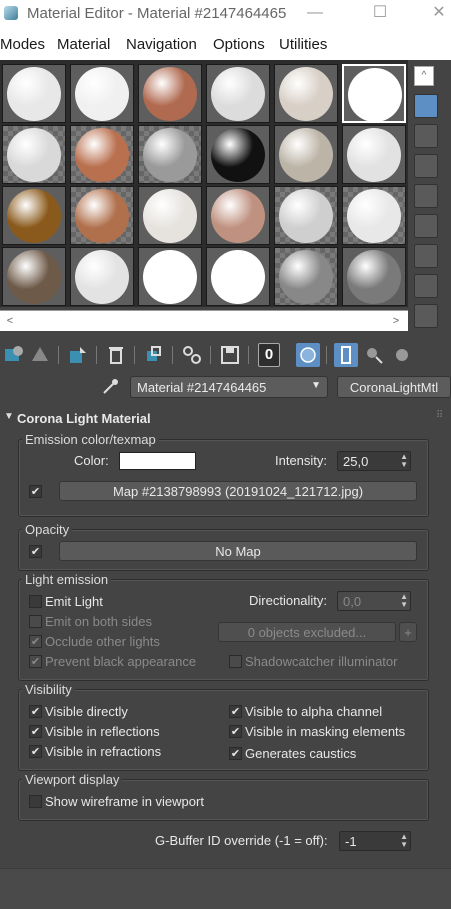  What do you see at coordinates (396, 321) in the screenshot?
I see `scroll-right-button: >` at bounding box center [396, 321].